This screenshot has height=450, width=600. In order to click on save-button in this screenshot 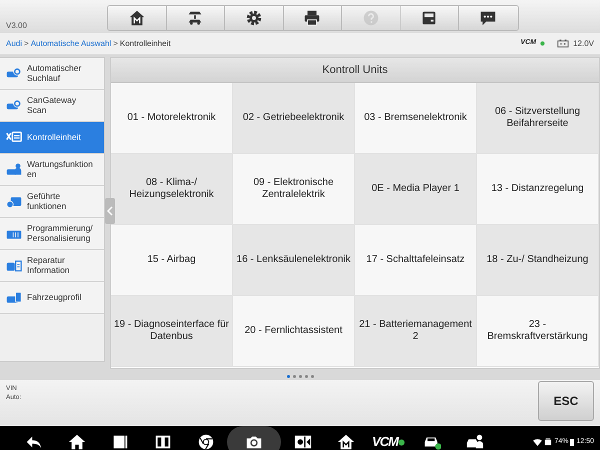, I will do `click(429, 18)`.